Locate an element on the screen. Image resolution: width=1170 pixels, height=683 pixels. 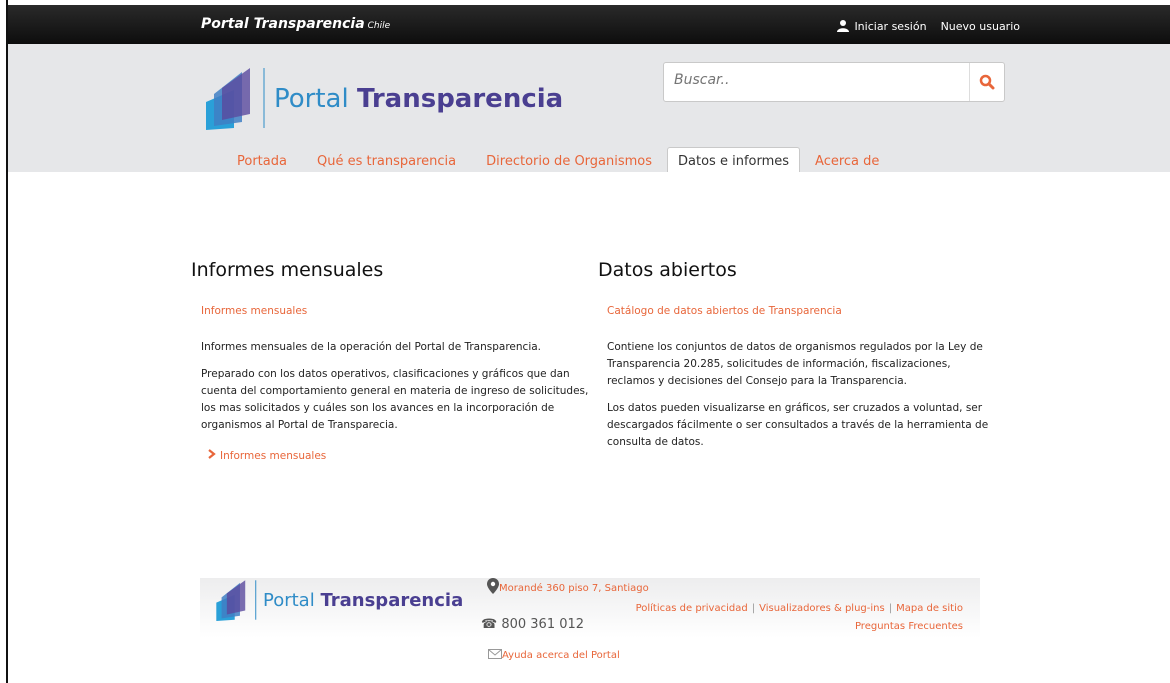
informes-bottom-link: Informes mensuales is located at coordinates (267, 455).